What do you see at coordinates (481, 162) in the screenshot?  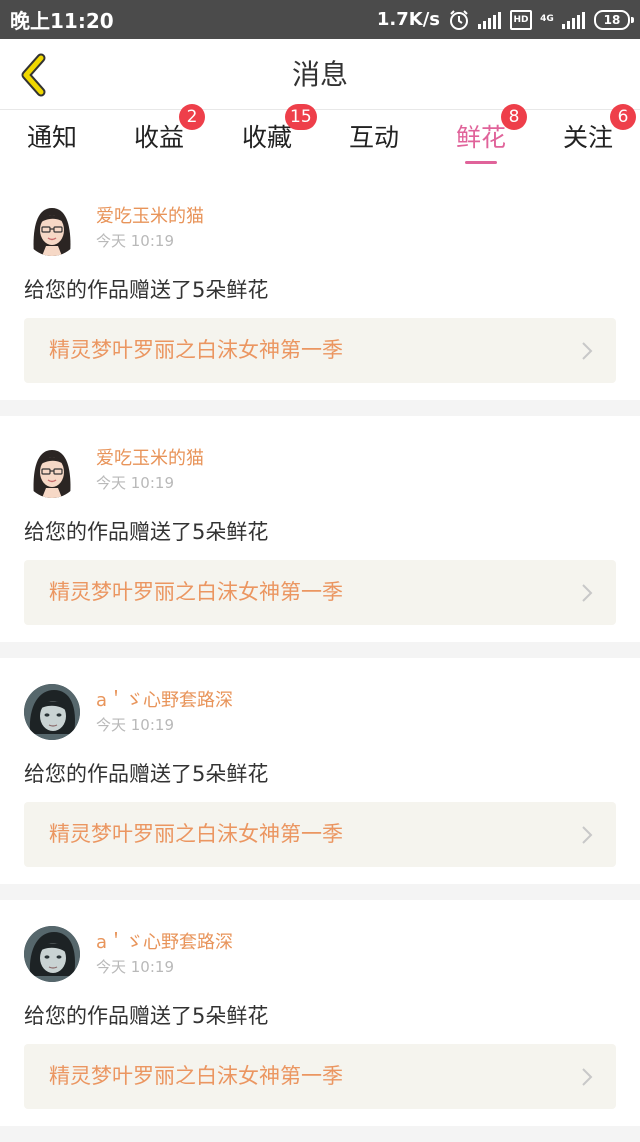 I see `active-tab-indicator` at bounding box center [481, 162].